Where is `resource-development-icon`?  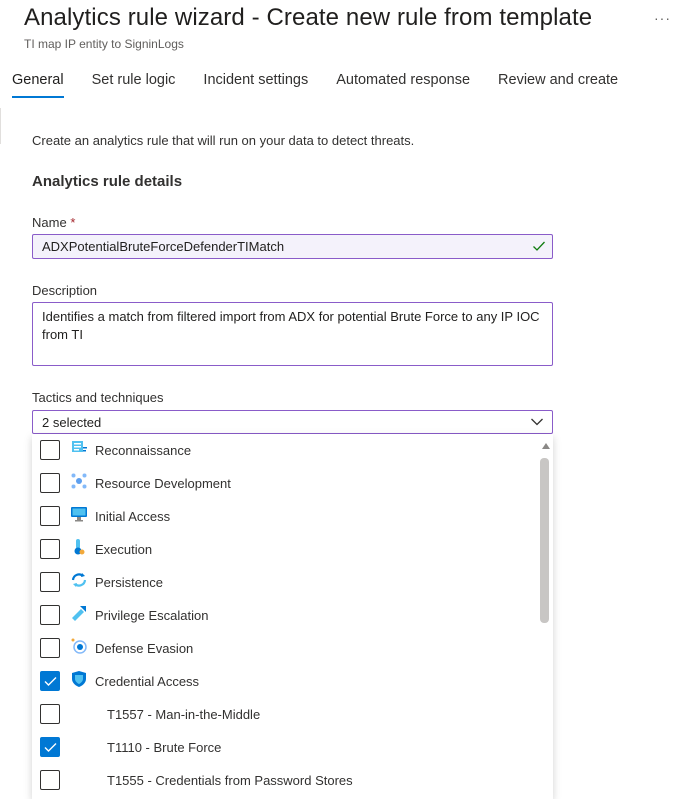 resource-development-icon is located at coordinates (79, 481).